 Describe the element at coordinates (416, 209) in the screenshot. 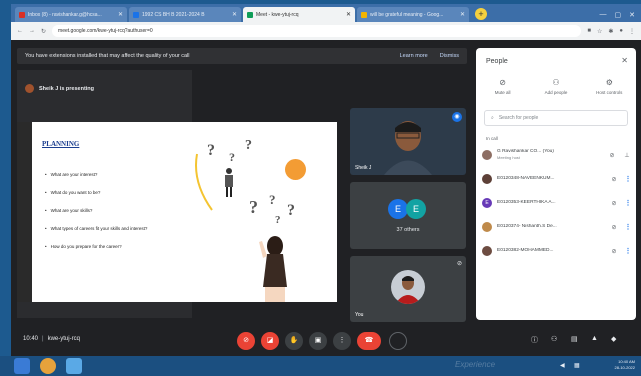

I see `participant-initial-circle: E` at that location.